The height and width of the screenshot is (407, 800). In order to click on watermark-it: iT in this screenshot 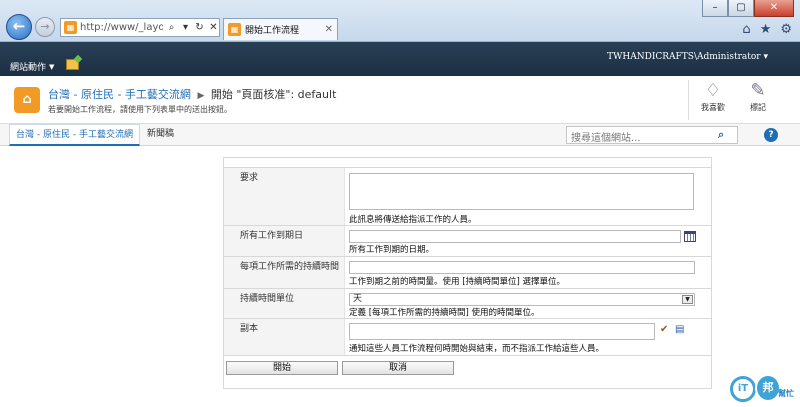, I will do `click(743, 389)`.